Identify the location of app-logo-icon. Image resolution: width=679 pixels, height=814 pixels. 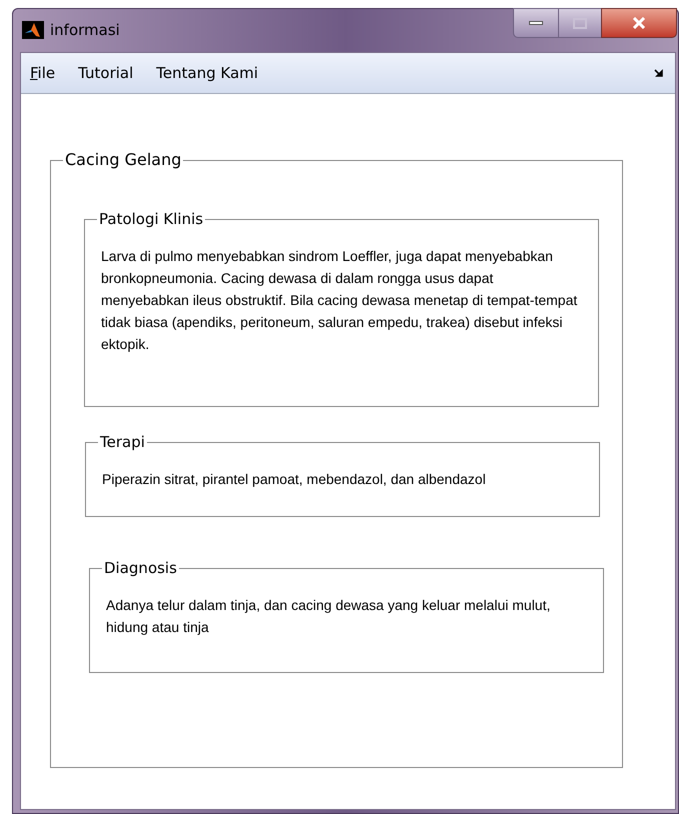
(33, 30).